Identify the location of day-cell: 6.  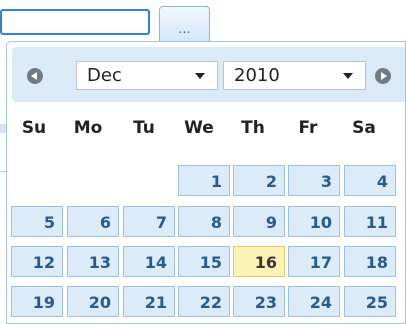
(93, 221).